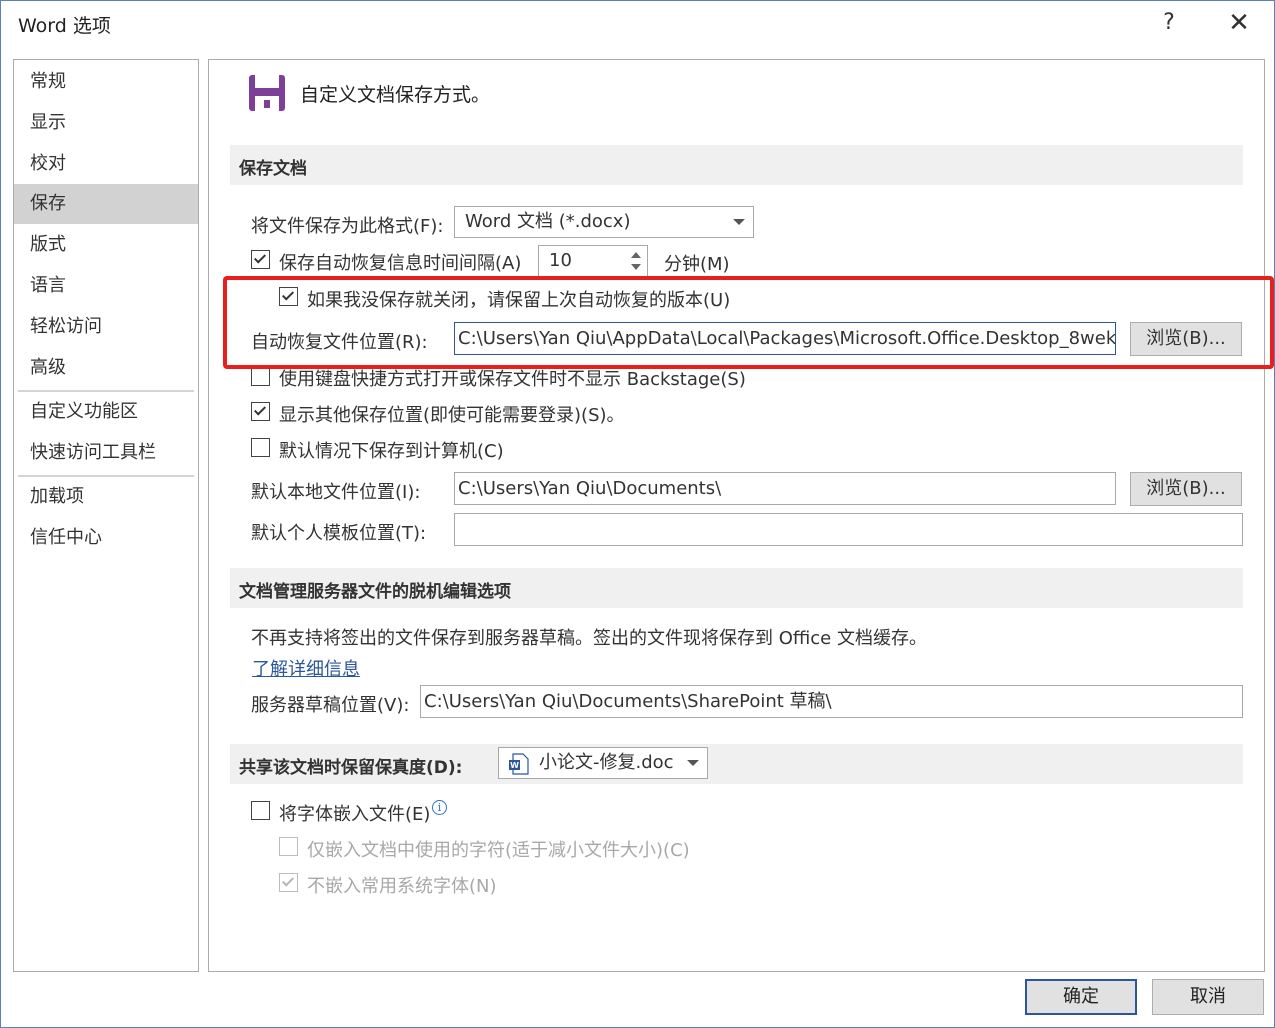 Image resolution: width=1275 pixels, height=1028 pixels. I want to click on title-bar: Word 选项 ? ✕, so click(637, 24).